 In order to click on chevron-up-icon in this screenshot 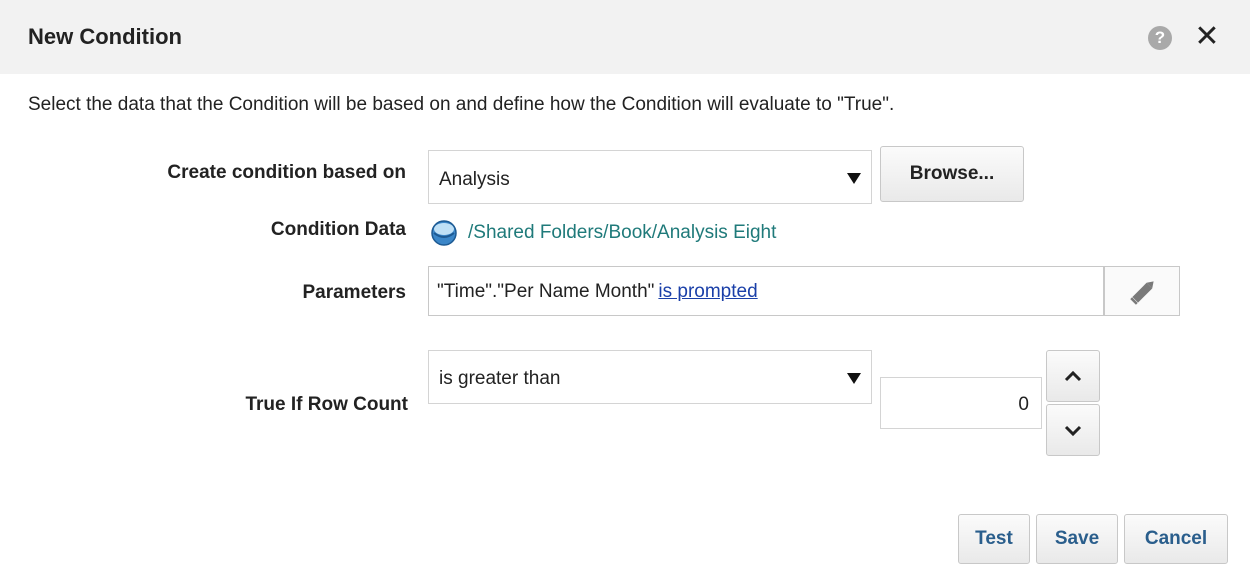, I will do `click(1073, 376)`.